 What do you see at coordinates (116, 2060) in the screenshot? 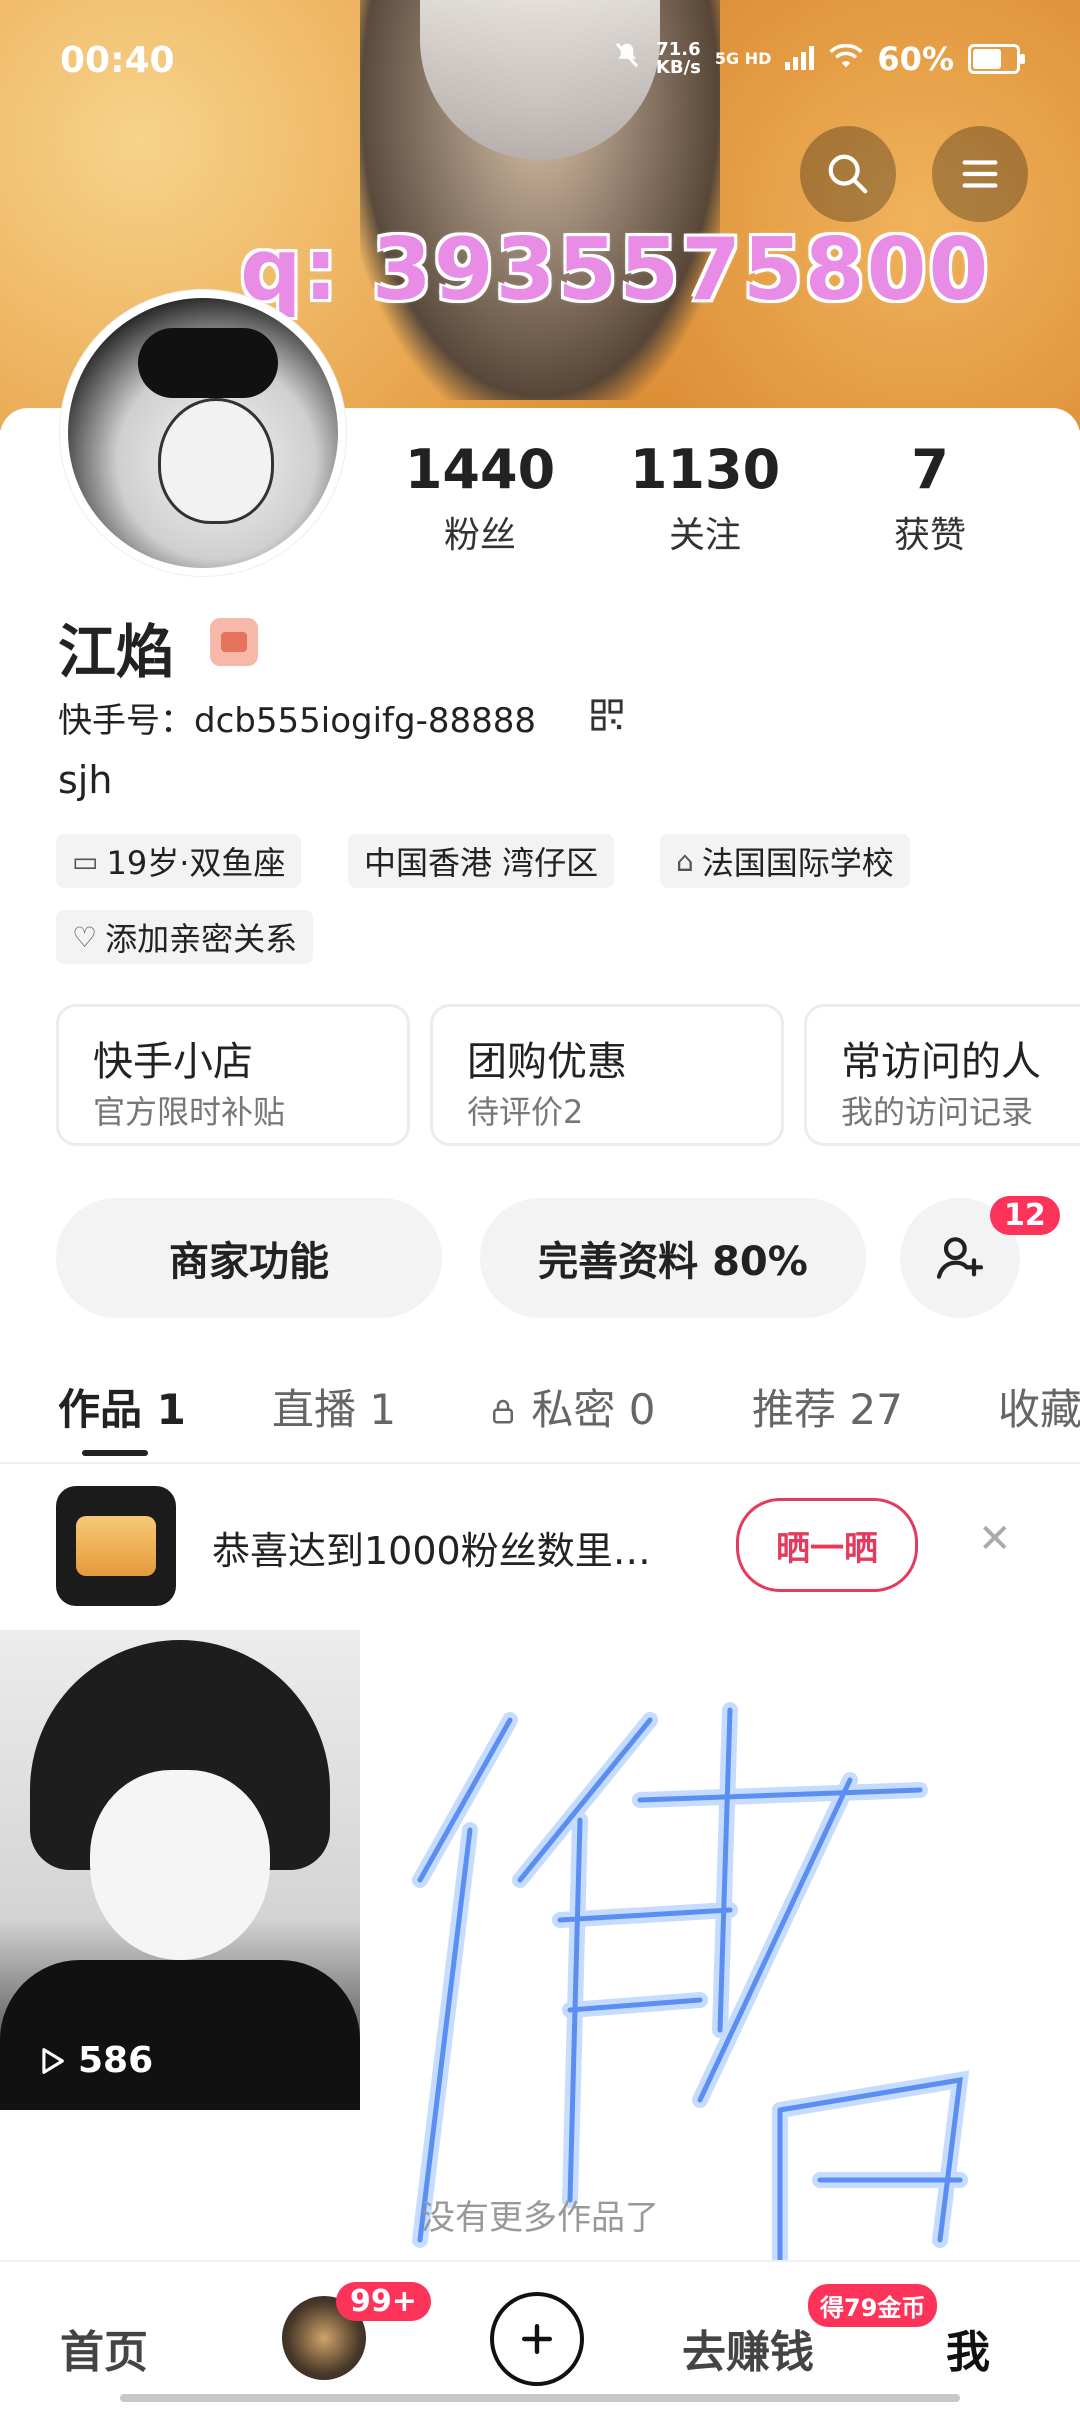
I see `play-count-value: 586` at bounding box center [116, 2060].